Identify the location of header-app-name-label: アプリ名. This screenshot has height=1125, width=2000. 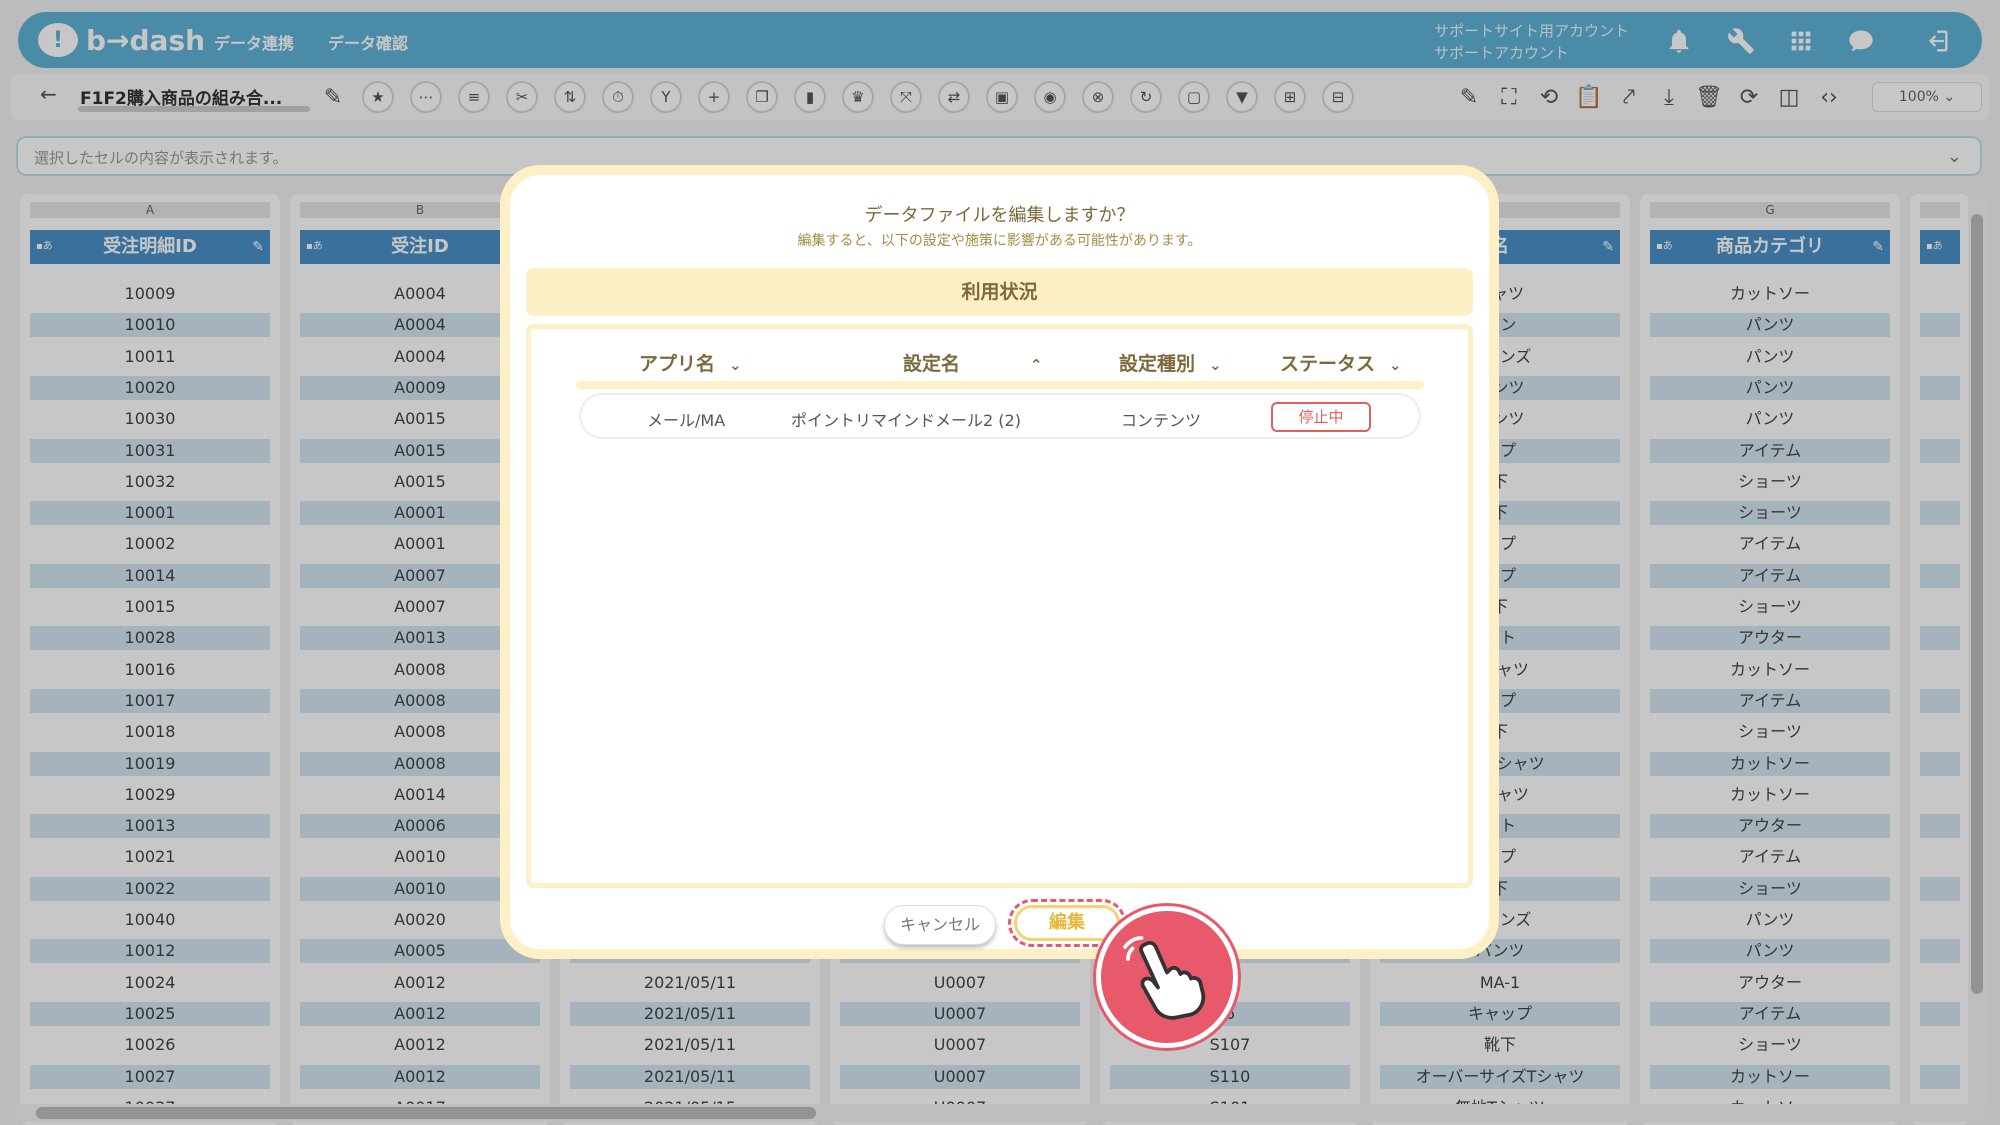
(677, 364).